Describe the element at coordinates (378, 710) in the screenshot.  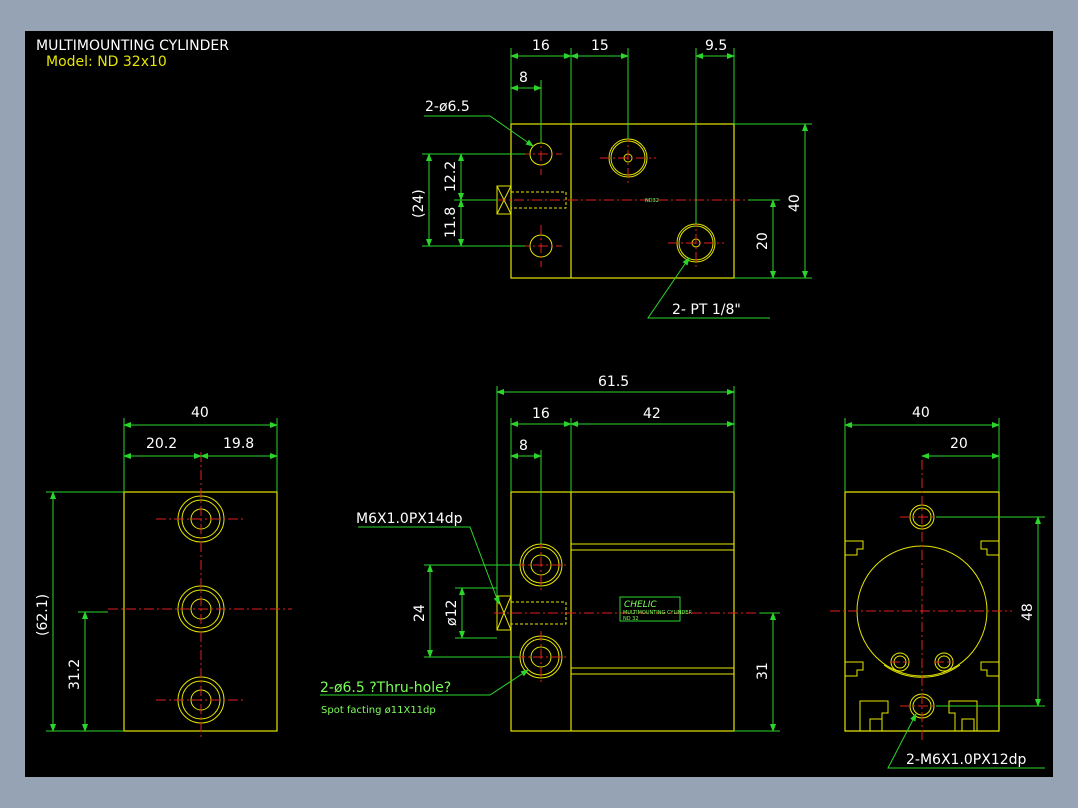
I see `front-spot-note: Spot facting ø11X11dp` at that location.